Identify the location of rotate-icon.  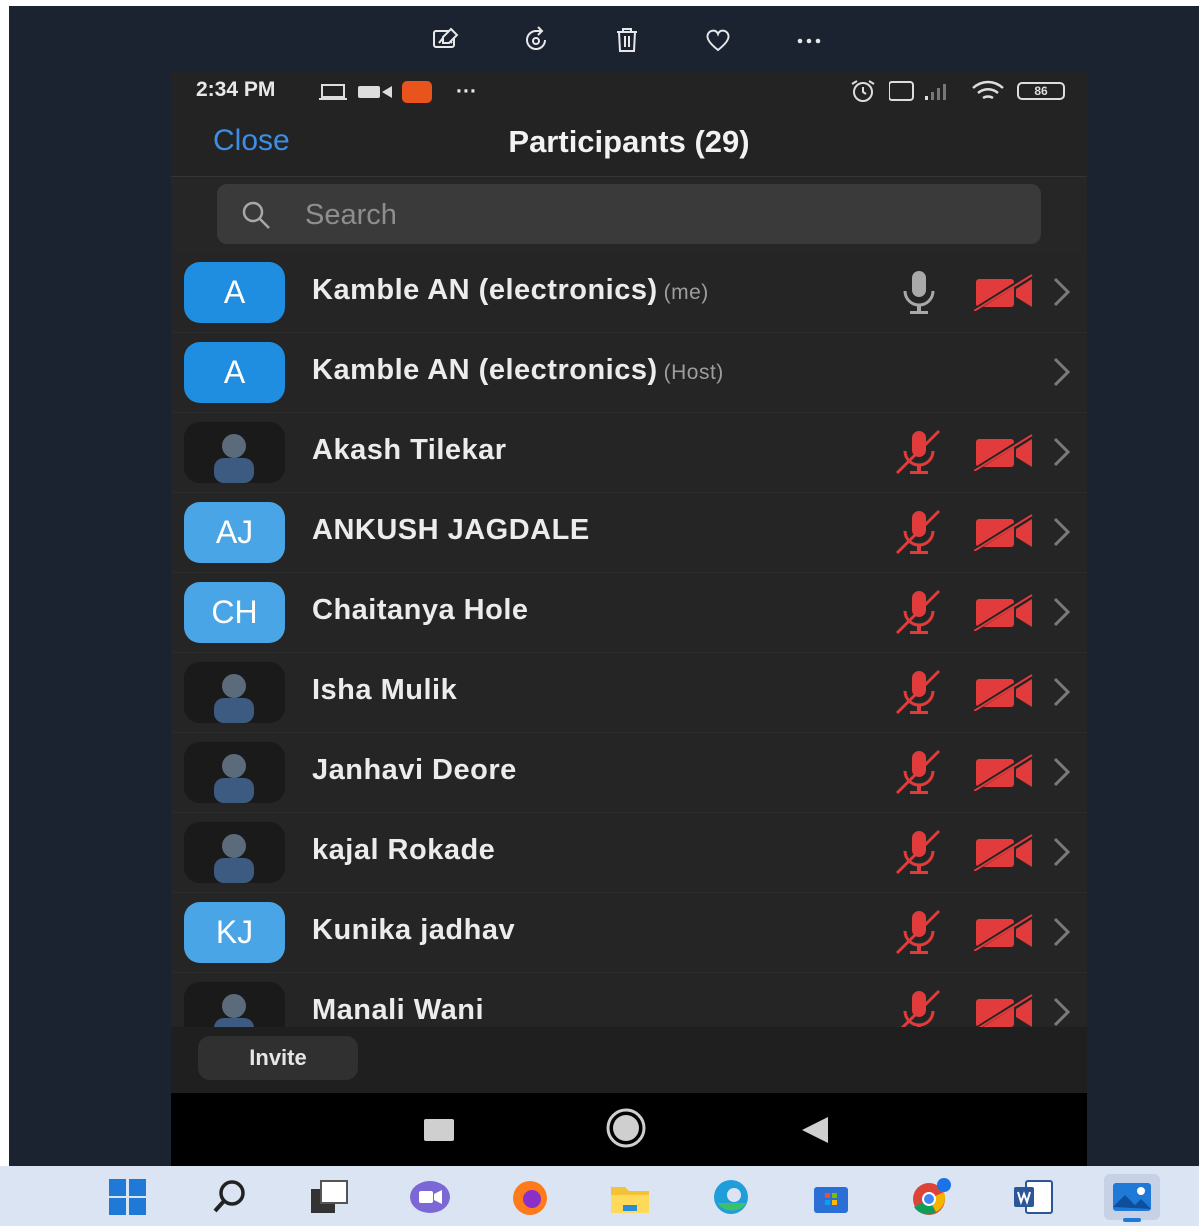
(536, 40).